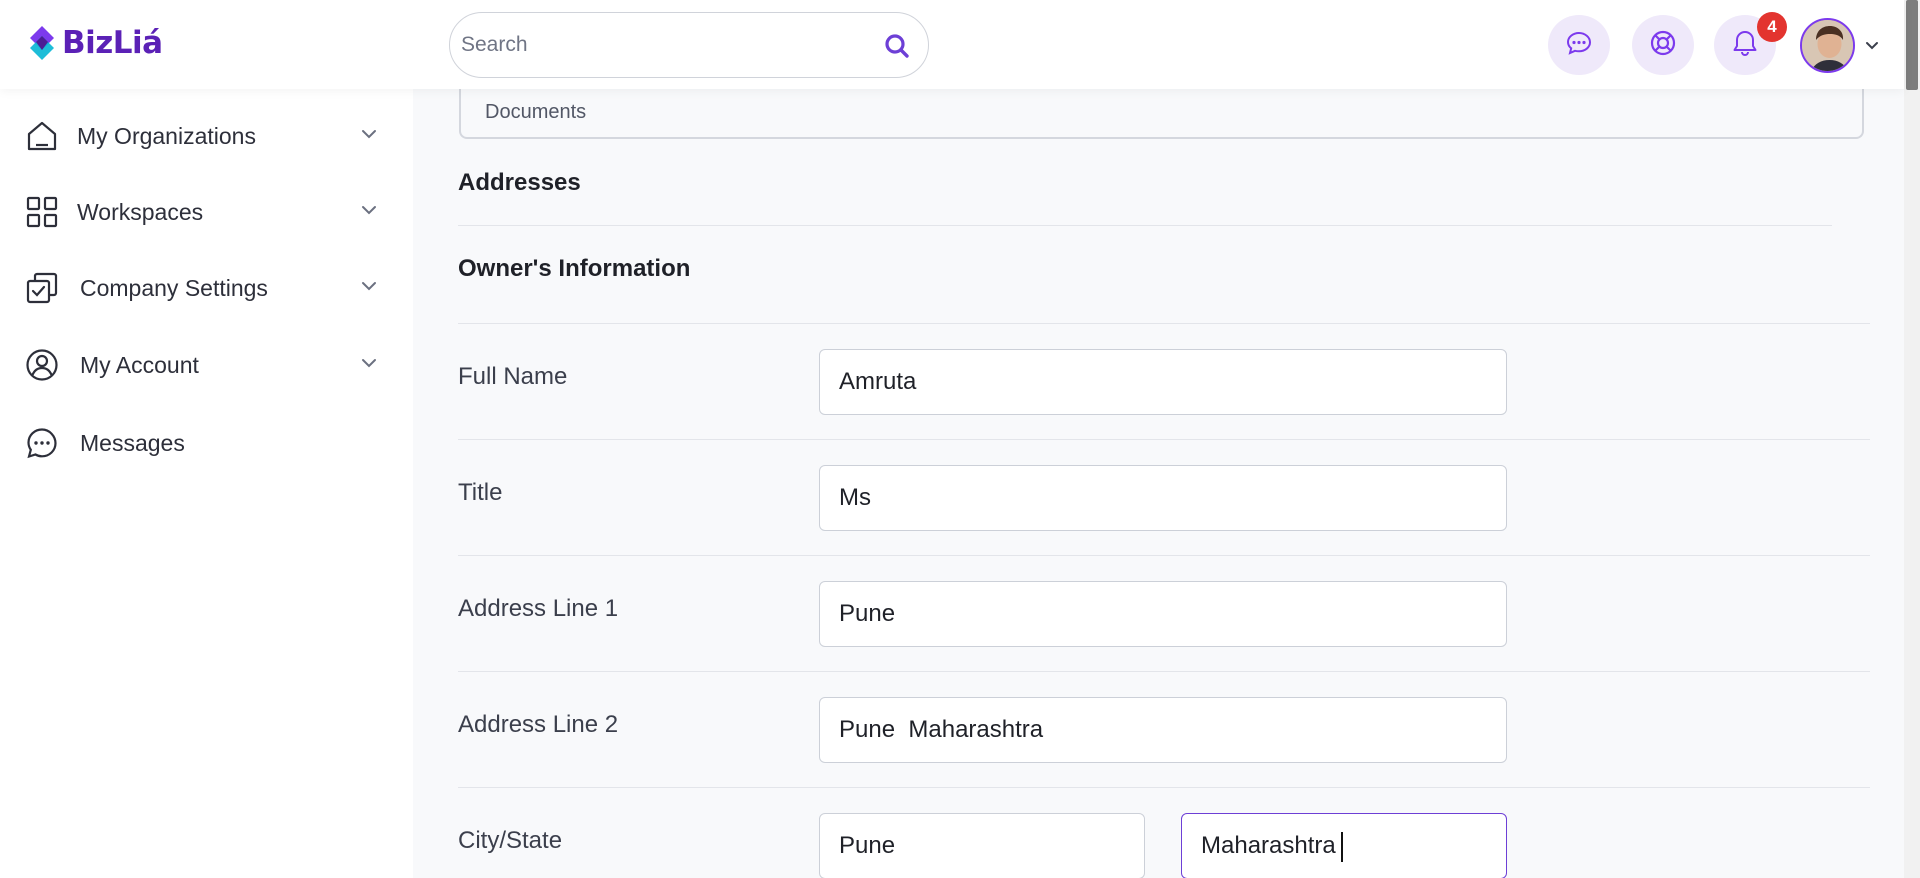 The image size is (1920, 878). I want to click on support-button, so click(1663, 45).